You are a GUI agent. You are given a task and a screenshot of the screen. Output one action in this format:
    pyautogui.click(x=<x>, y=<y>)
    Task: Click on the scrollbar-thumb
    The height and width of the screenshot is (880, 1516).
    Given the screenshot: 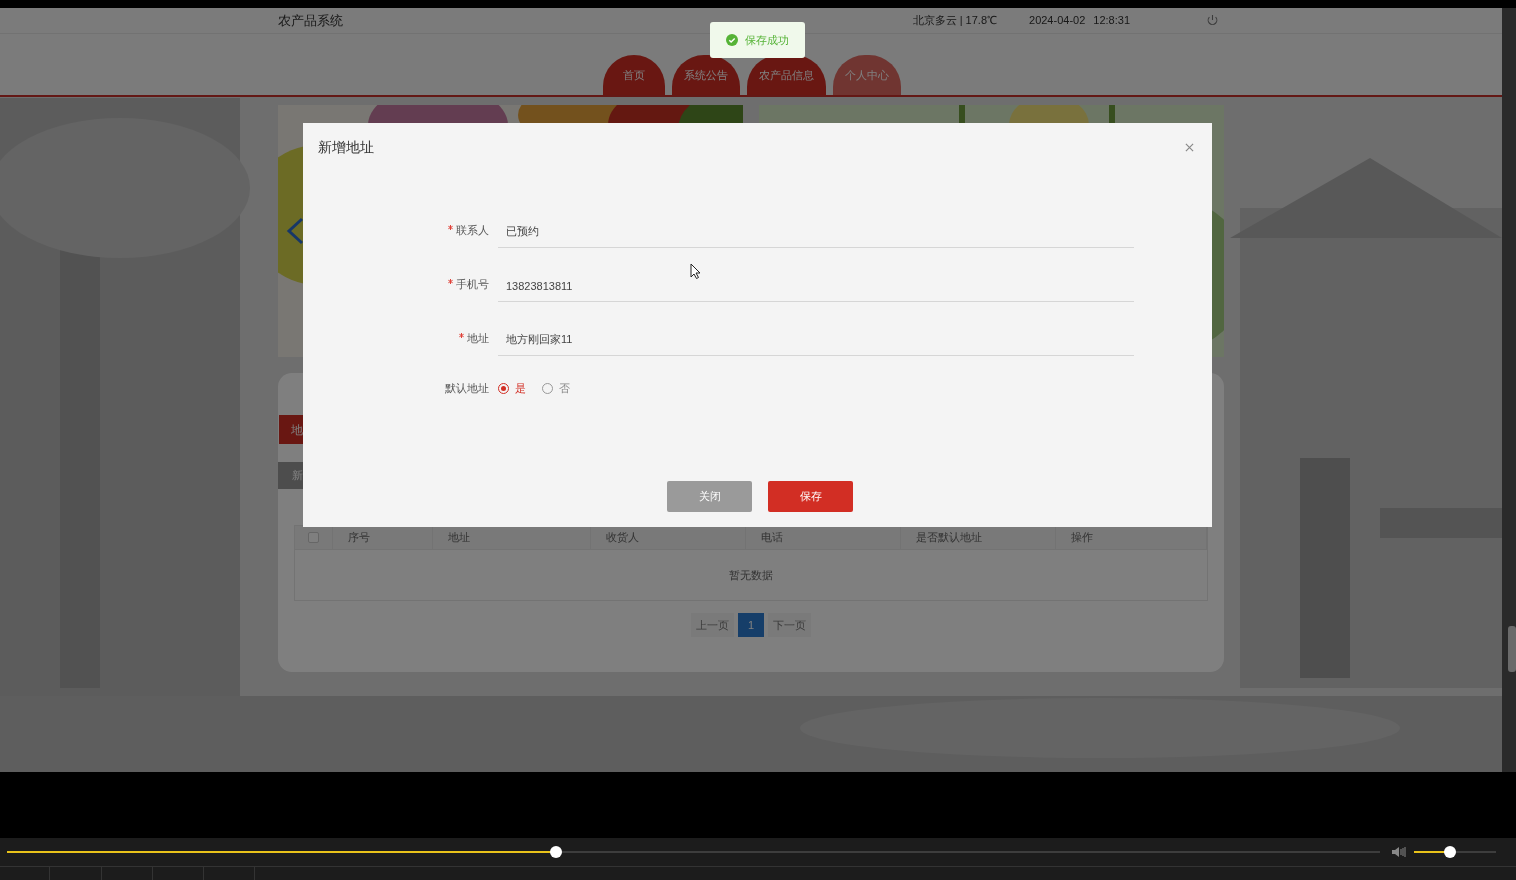 What is the action you would take?
    pyautogui.click(x=1512, y=649)
    